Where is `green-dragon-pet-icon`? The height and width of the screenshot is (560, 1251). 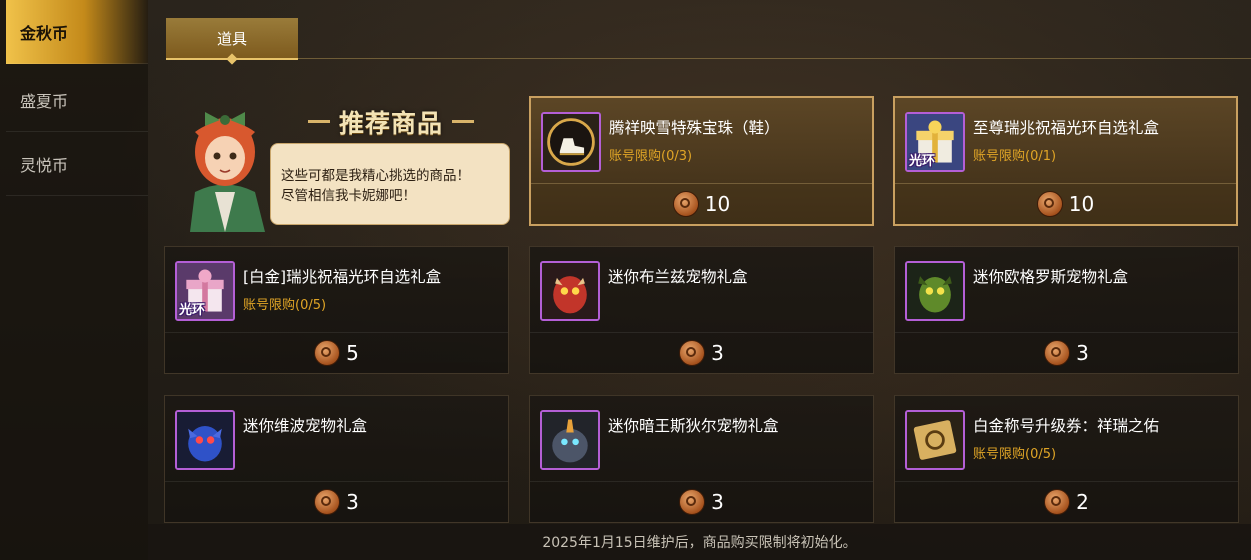 green-dragon-pet-icon is located at coordinates (935, 291).